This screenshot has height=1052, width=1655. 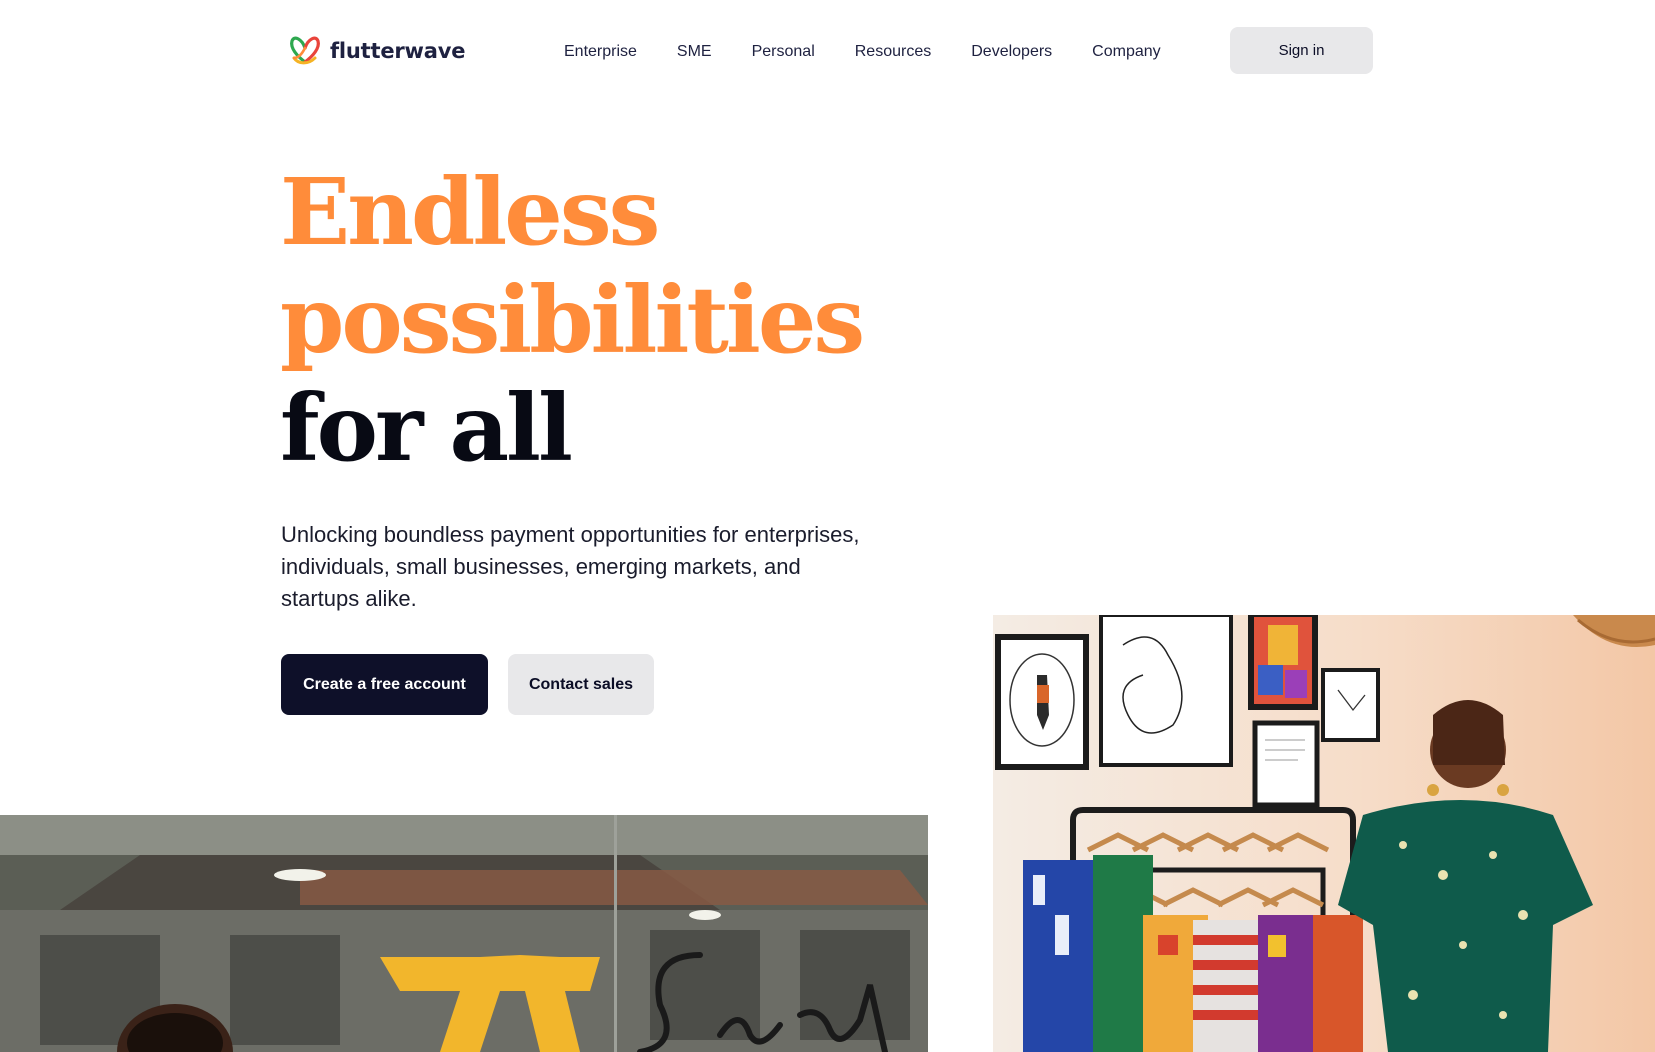 What do you see at coordinates (893, 52) in the screenshot?
I see `nav-item-resources: Resources` at bounding box center [893, 52].